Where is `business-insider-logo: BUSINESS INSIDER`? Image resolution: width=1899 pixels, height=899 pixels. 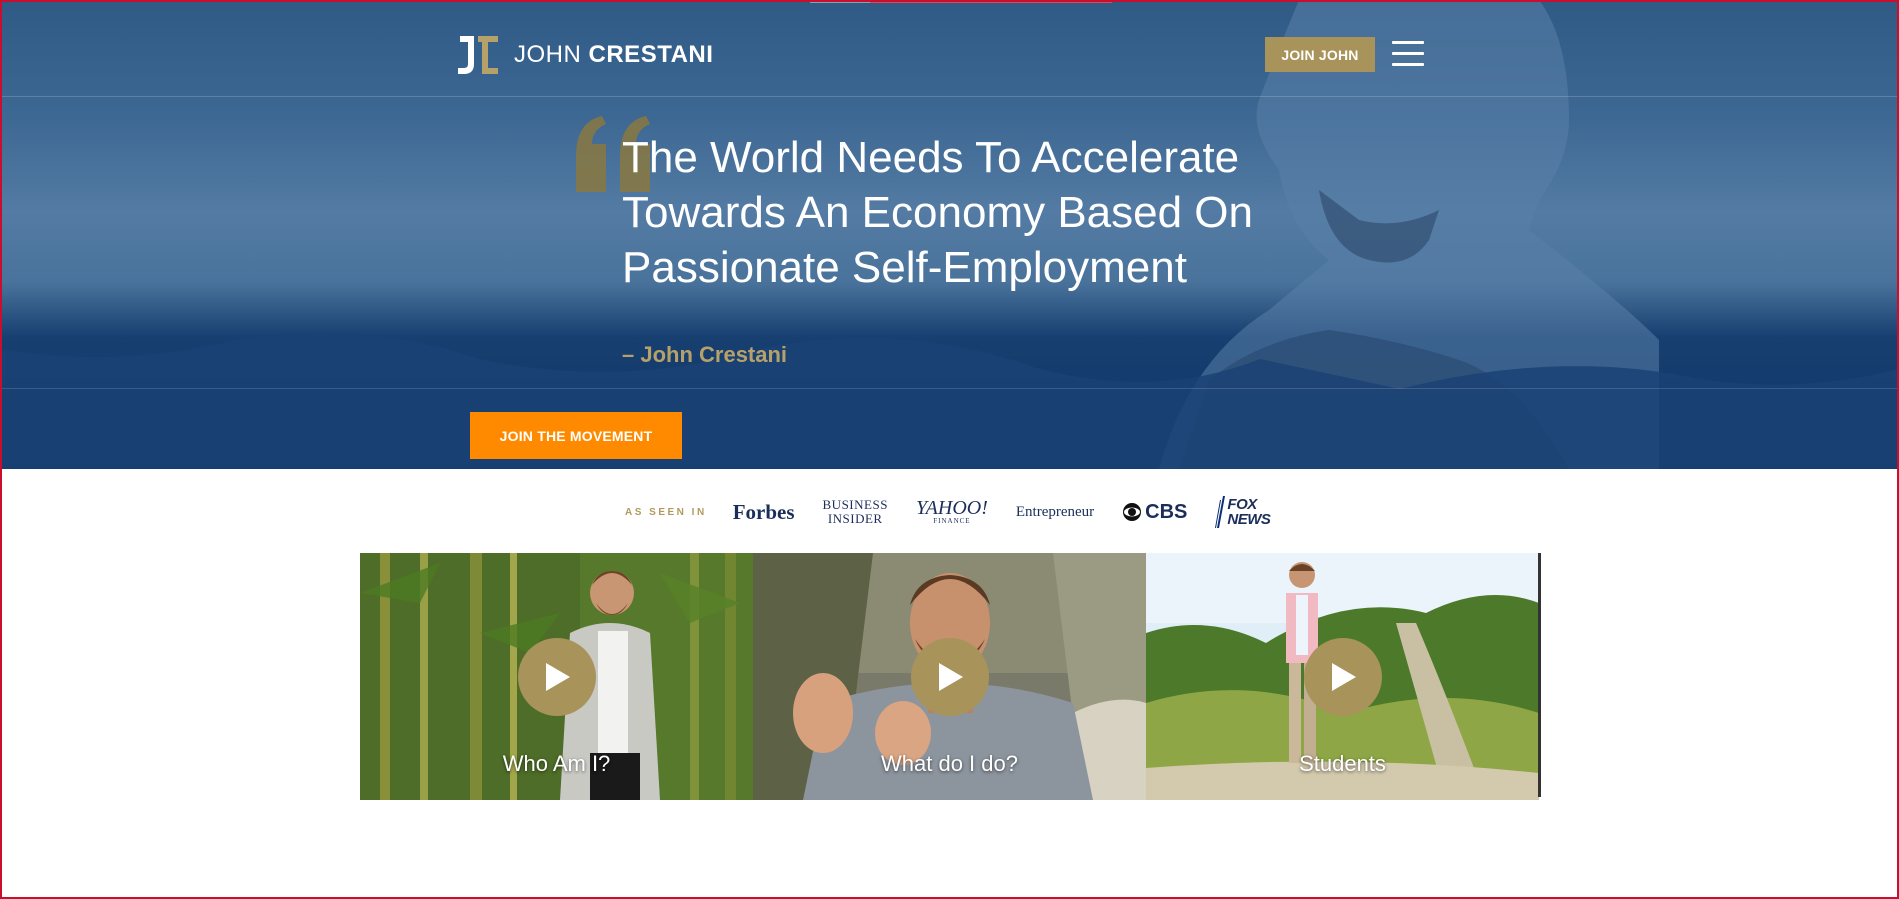 business-insider-logo: BUSINESS INSIDER is located at coordinates (855, 512).